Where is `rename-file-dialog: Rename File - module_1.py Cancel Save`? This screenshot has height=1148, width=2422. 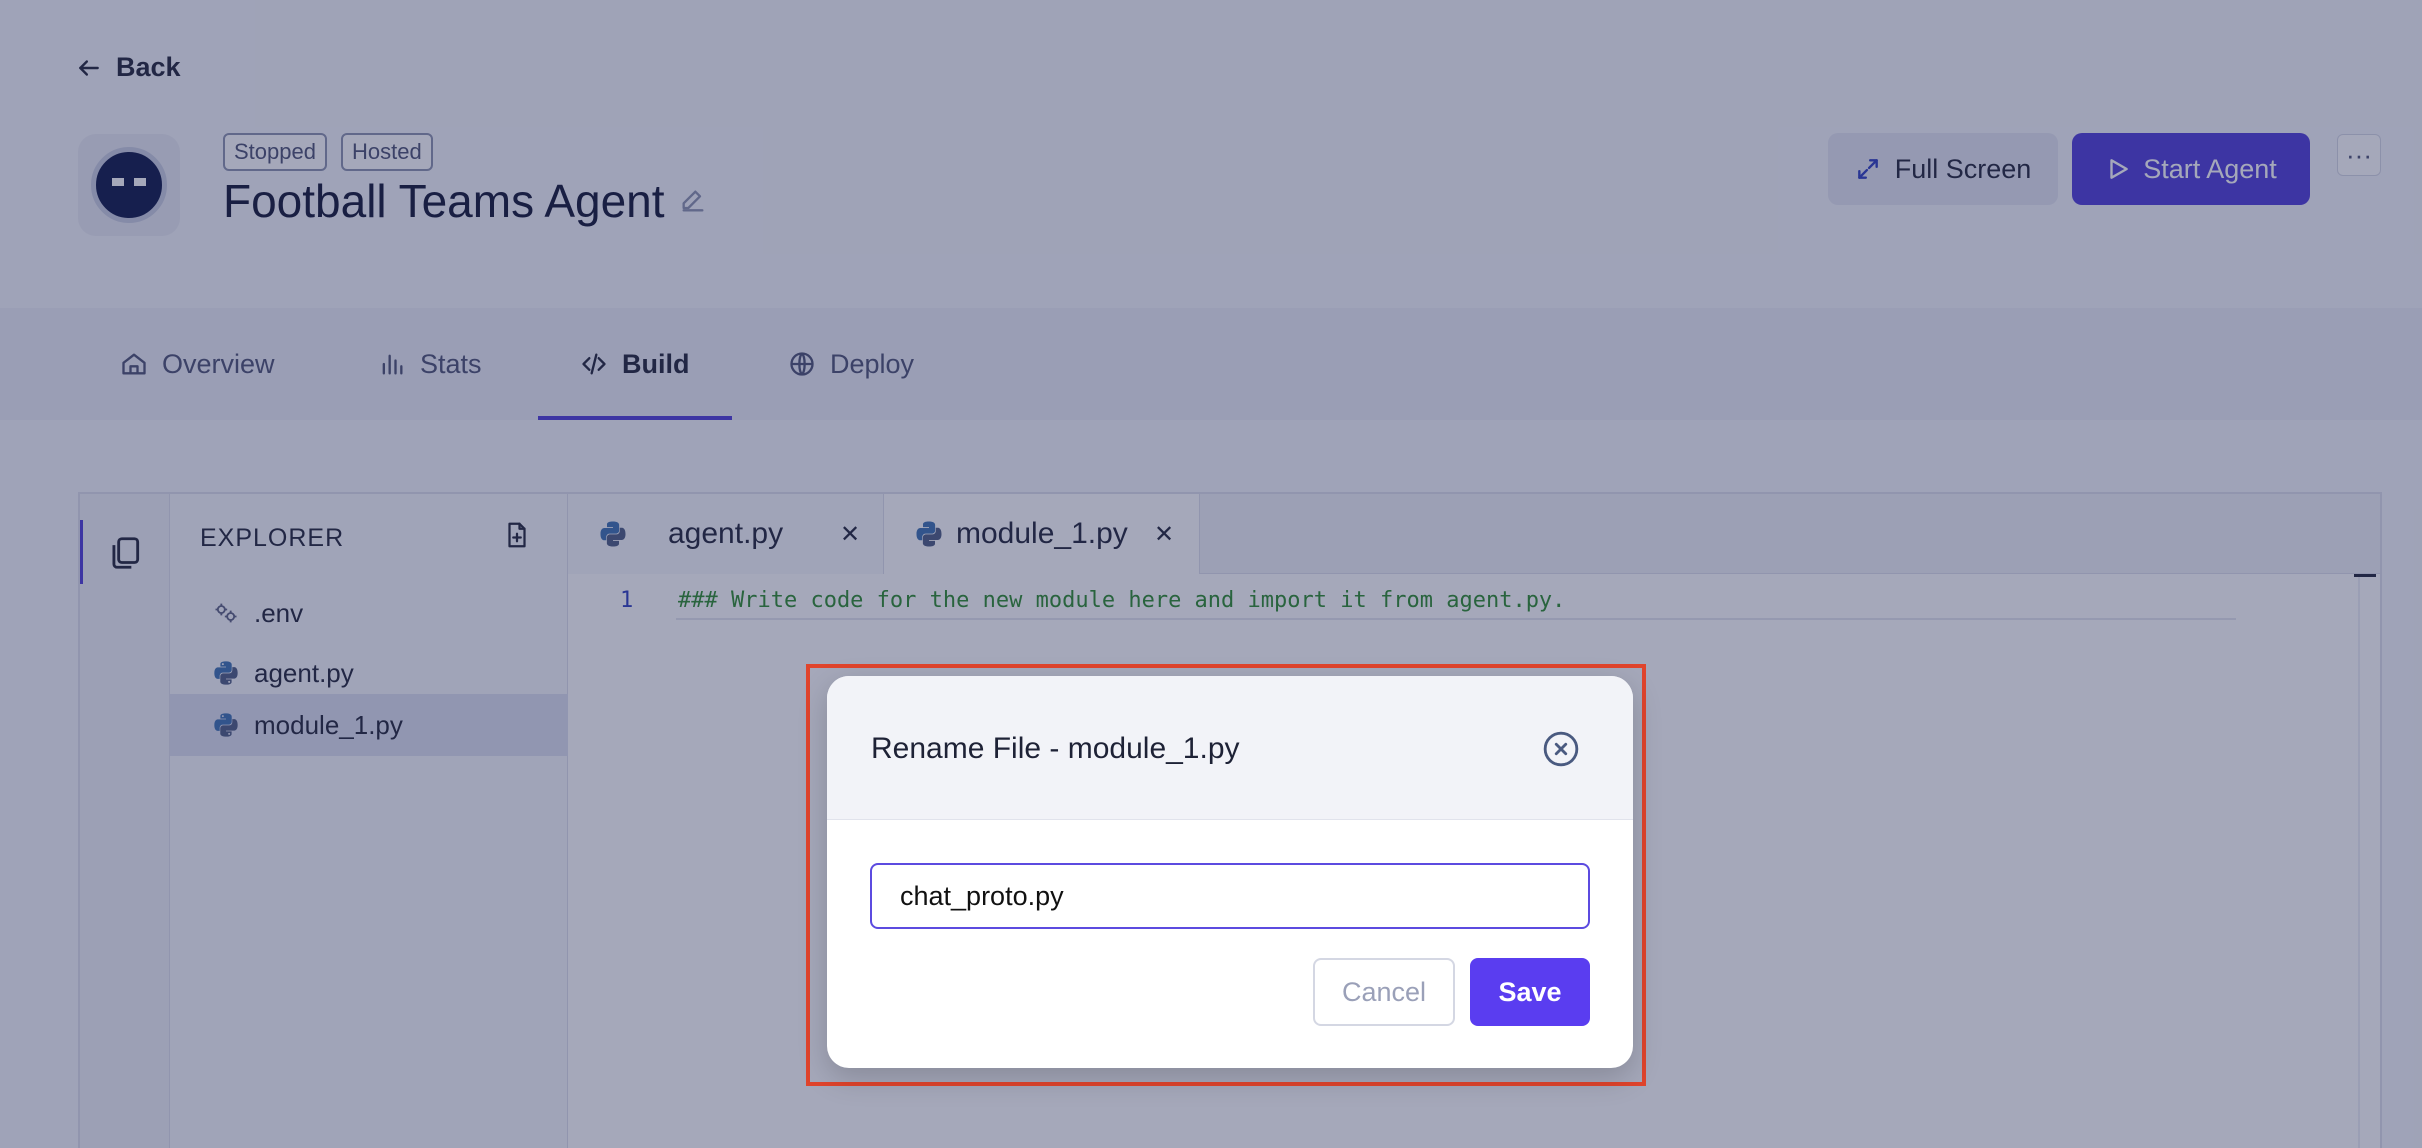
rename-file-dialog: Rename File - module_1.py Cancel Save is located at coordinates (1230, 872).